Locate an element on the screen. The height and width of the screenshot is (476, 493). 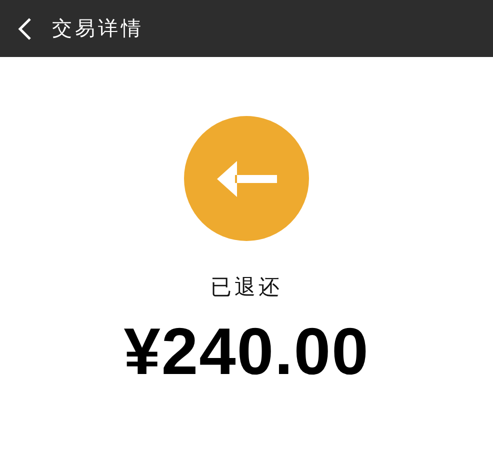
back-icon is located at coordinates (25, 28).